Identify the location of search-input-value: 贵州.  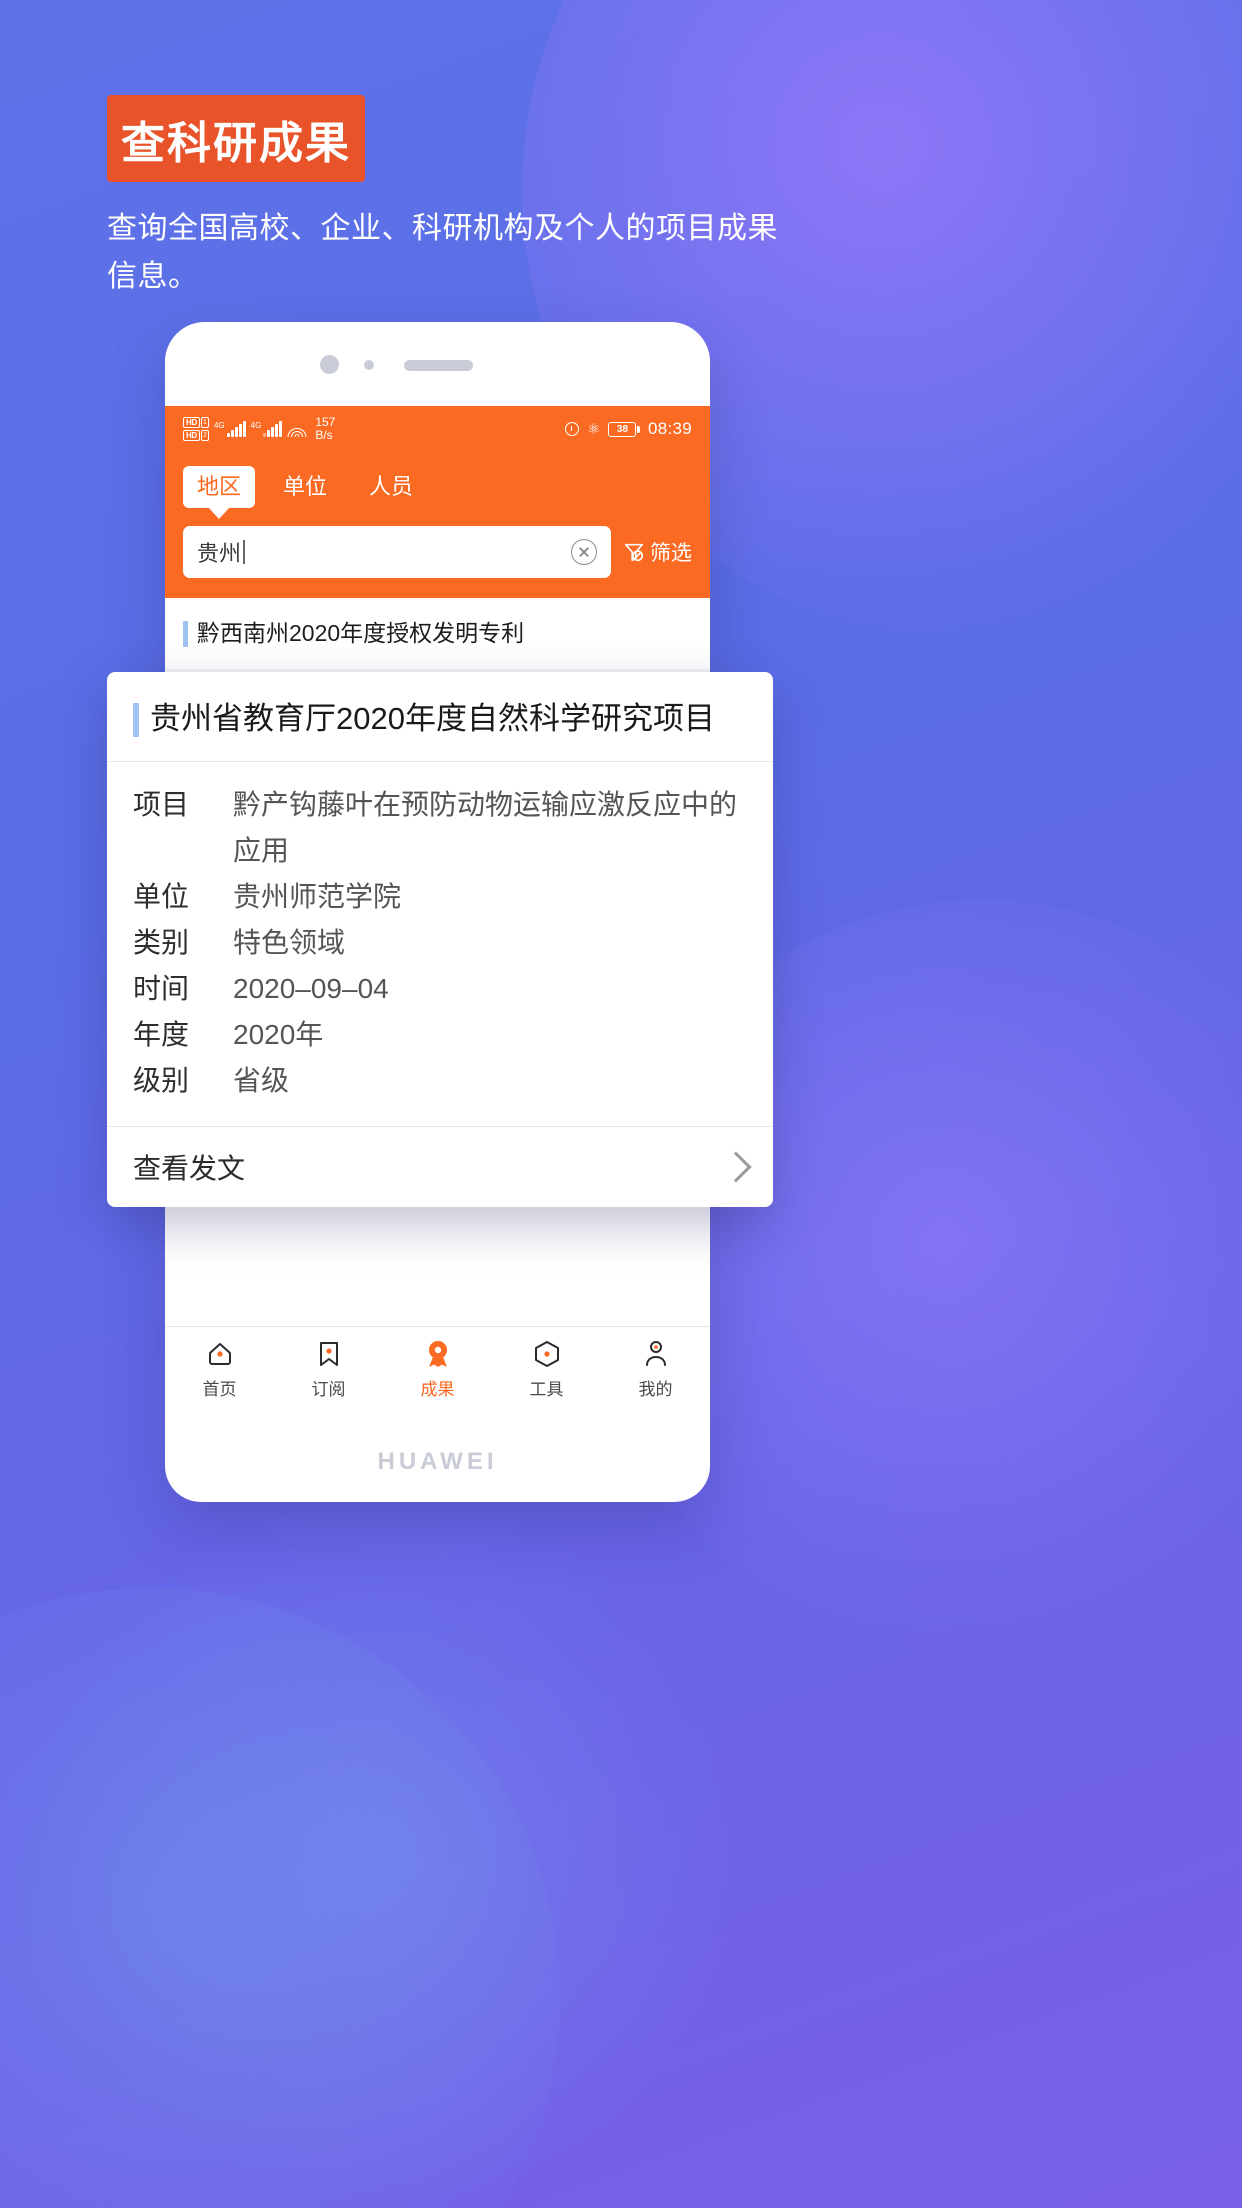
(219, 554).